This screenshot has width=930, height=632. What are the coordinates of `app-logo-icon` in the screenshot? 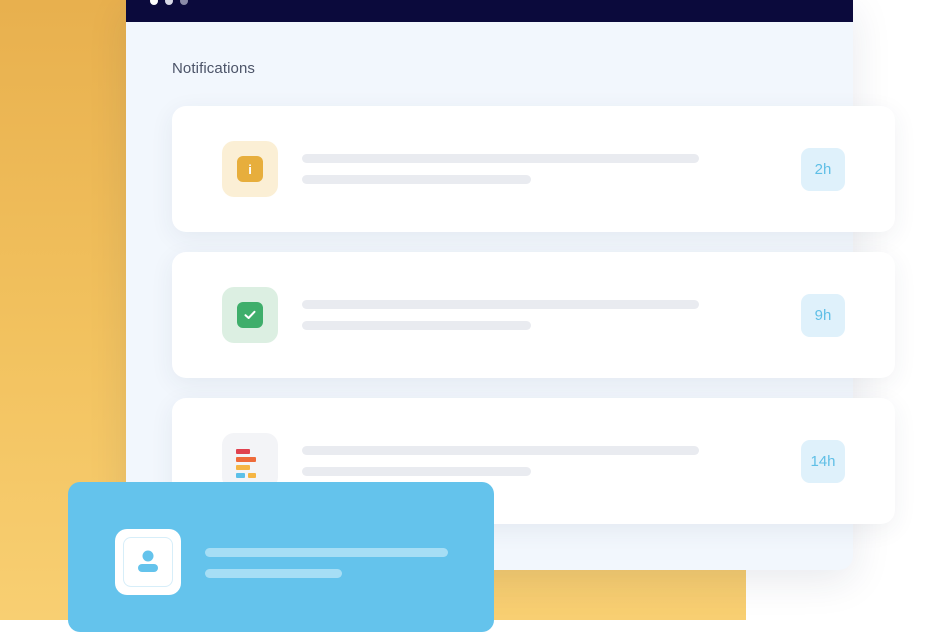 It's located at (250, 463).